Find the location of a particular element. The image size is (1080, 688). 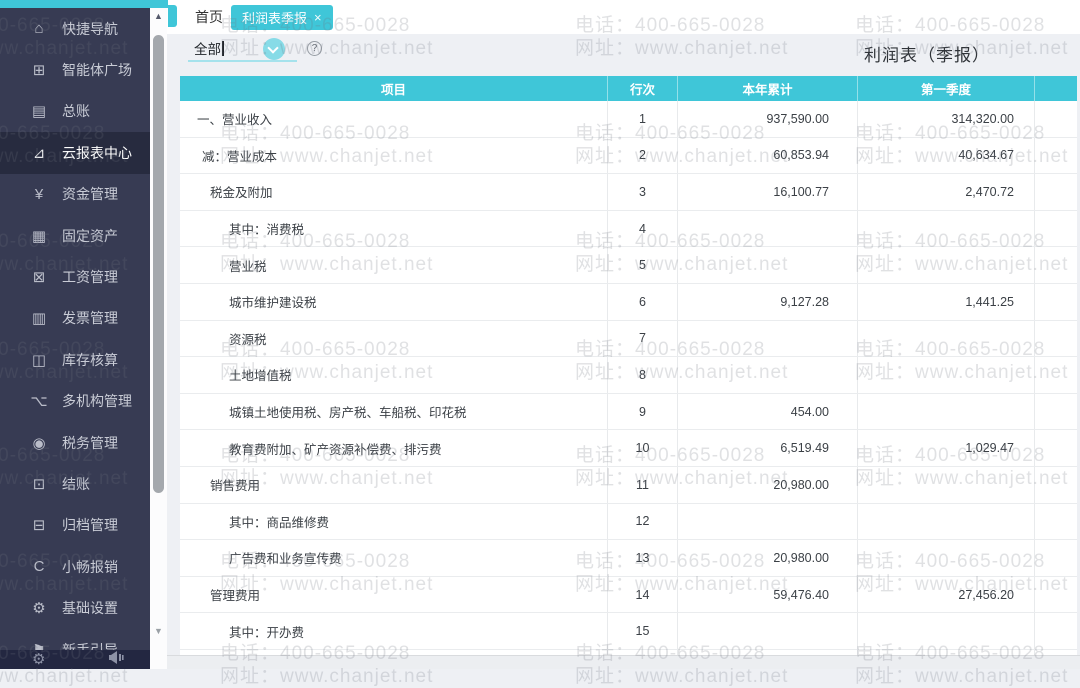

table-row: 广告费和业务宣传费 13 20,980.00 is located at coordinates (628, 558).